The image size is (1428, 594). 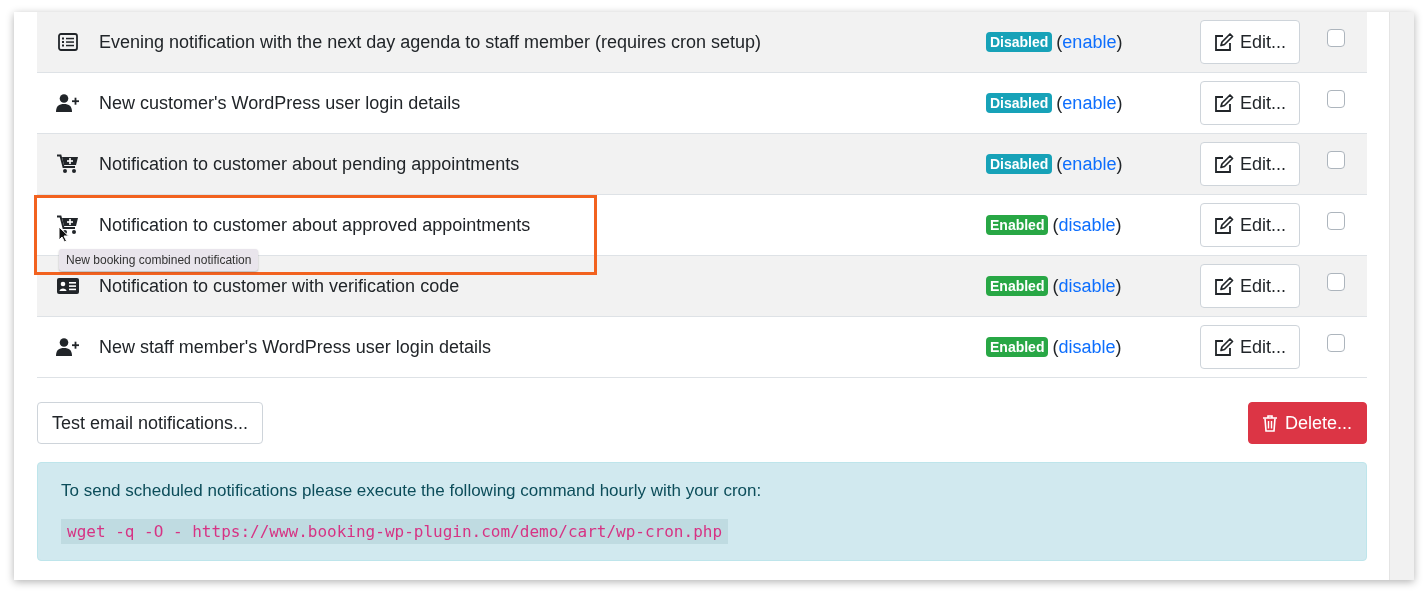 What do you see at coordinates (1269, 423) in the screenshot?
I see `trash-icon` at bounding box center [1269, 423].